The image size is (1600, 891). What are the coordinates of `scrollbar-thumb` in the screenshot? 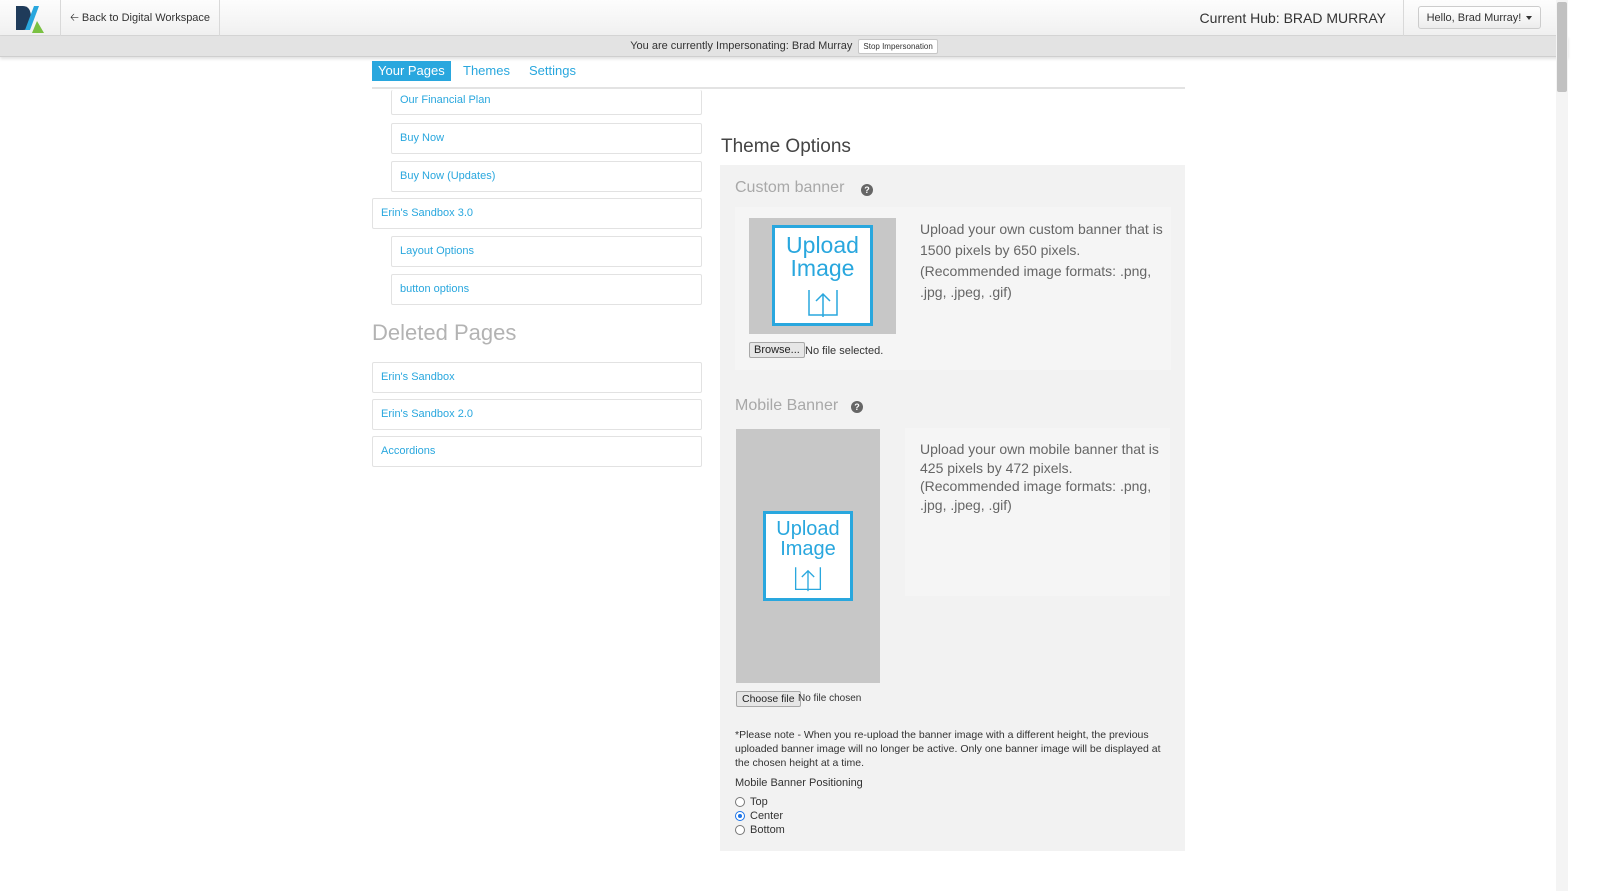 It's located at (1562, 47).